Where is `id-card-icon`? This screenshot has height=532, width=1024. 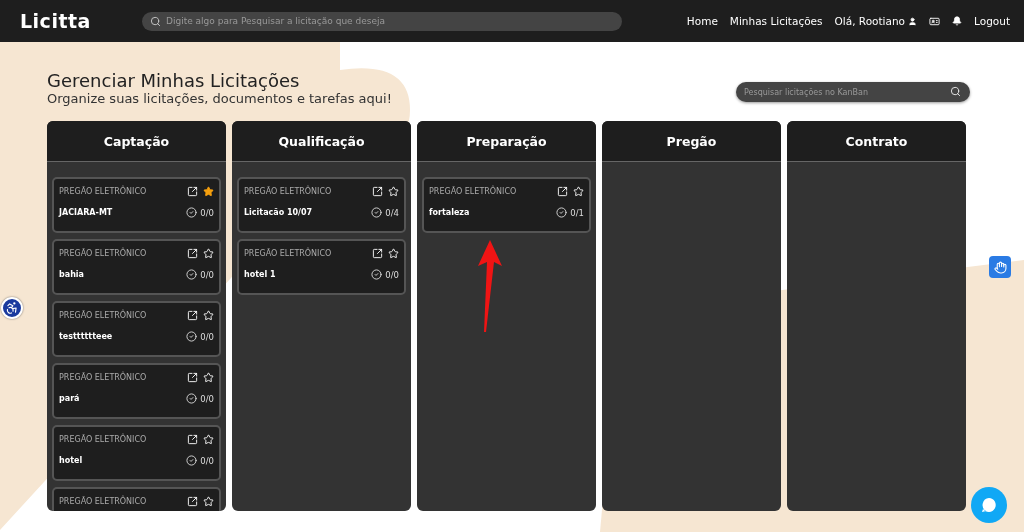
id-card-icon is located at coordinates (935, 21).